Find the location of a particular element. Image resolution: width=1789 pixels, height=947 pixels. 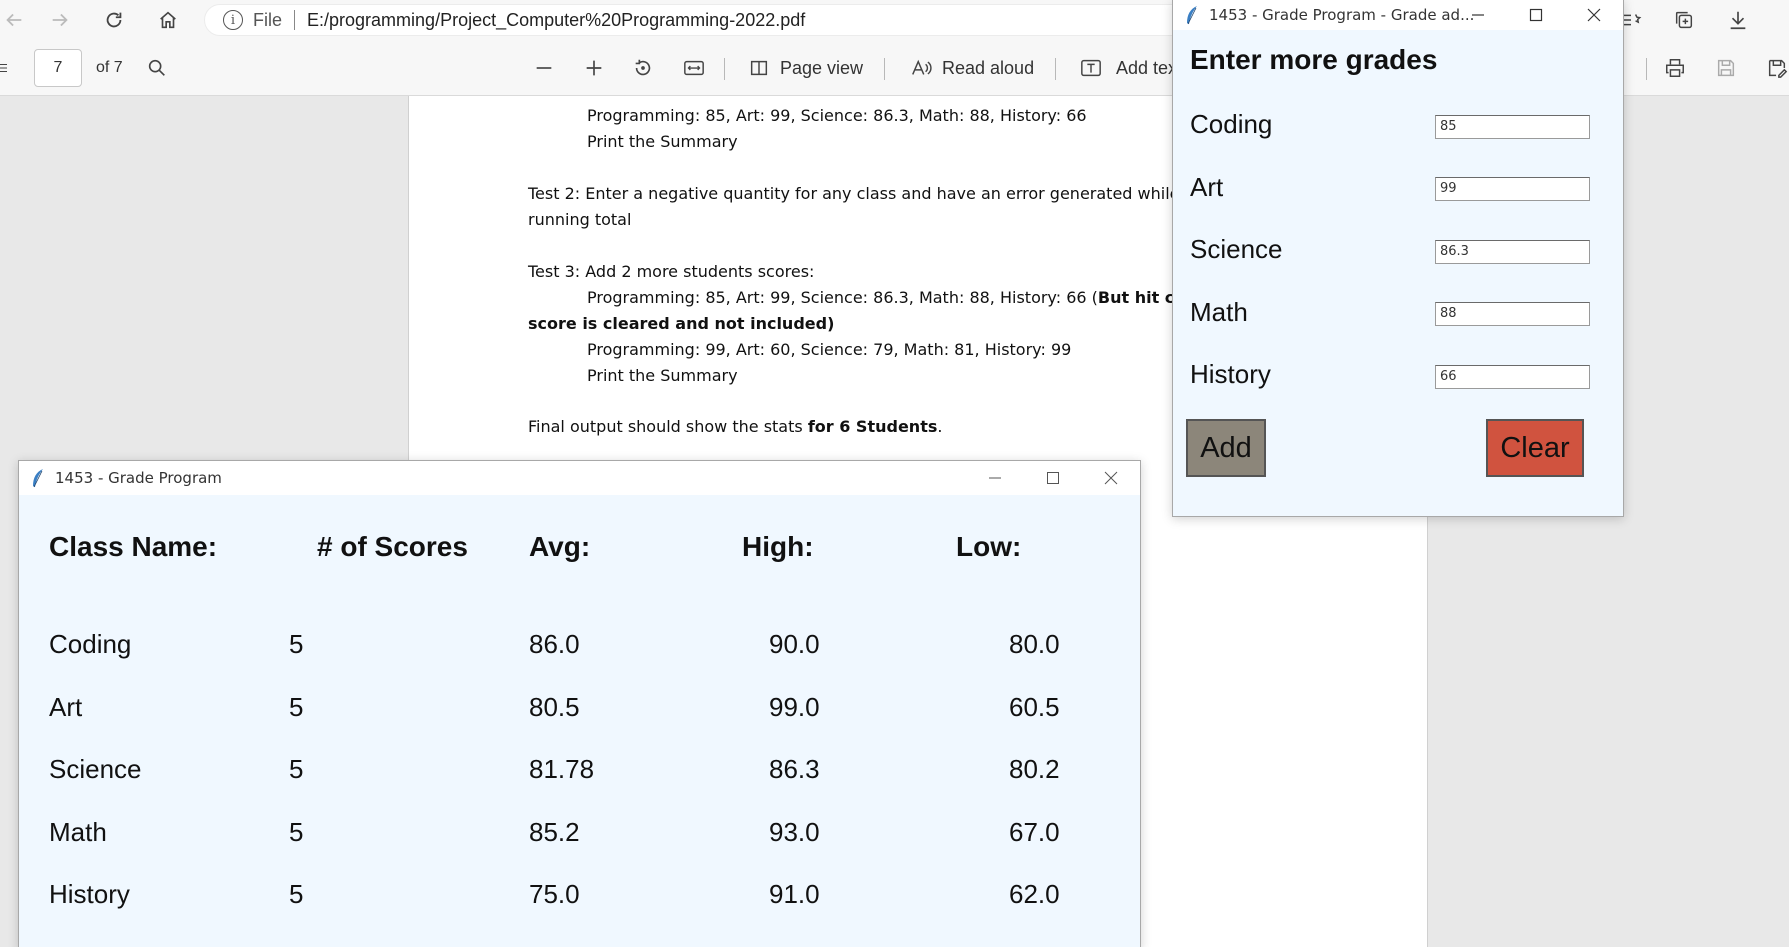

history-label: History is located at coordinates (1230, 374).